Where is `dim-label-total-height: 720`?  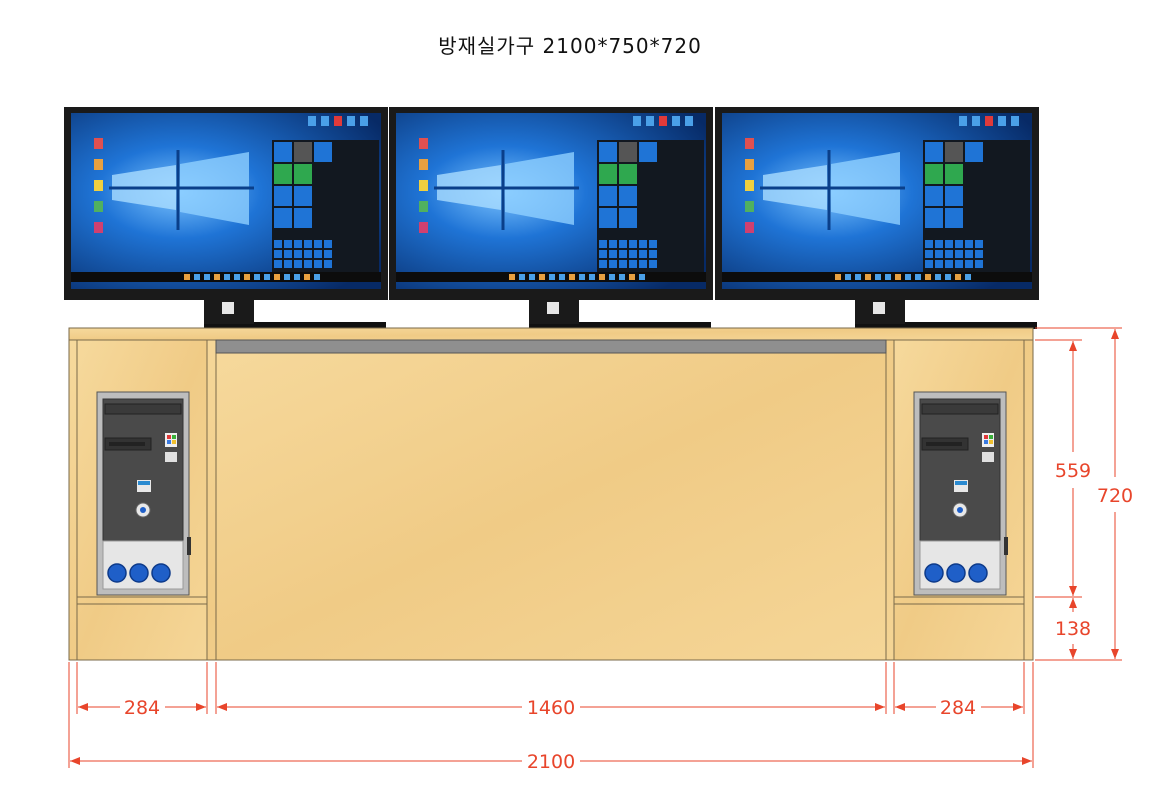 dim-label-total-height: 720 is located at coordinates (1115, 496).